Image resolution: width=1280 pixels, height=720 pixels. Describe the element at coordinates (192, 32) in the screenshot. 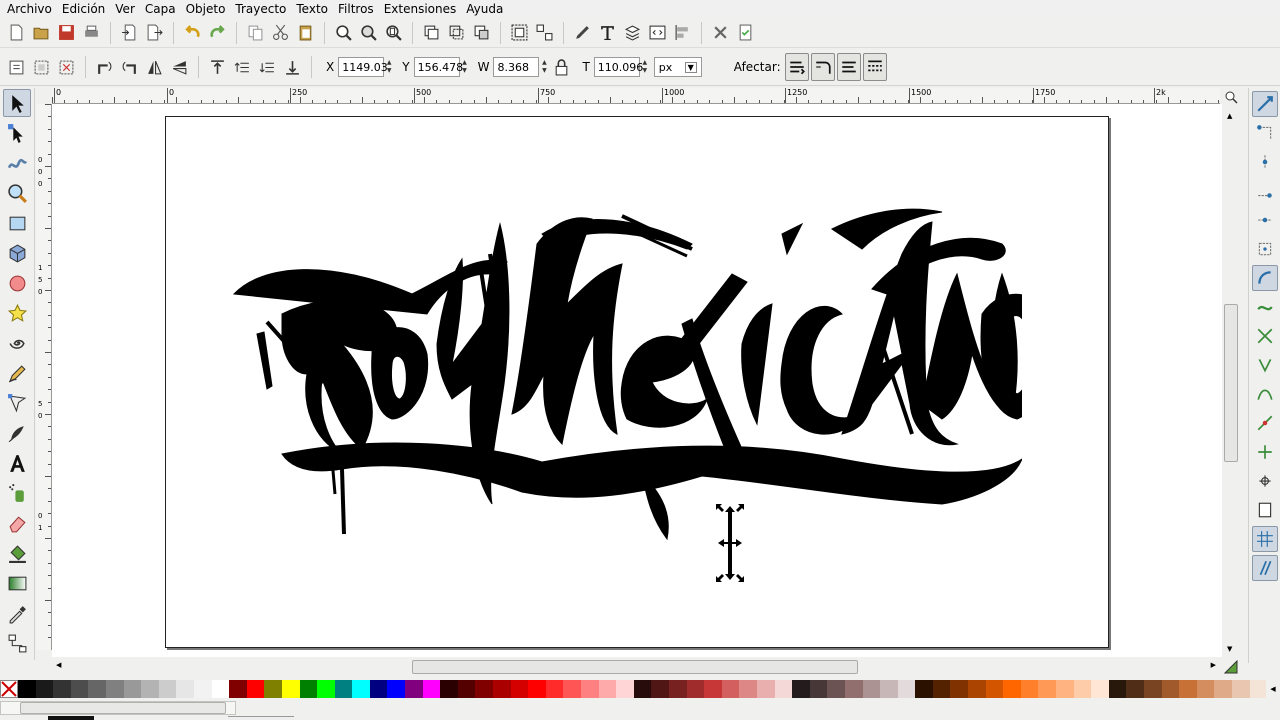

I see `undo-icon` at that location.